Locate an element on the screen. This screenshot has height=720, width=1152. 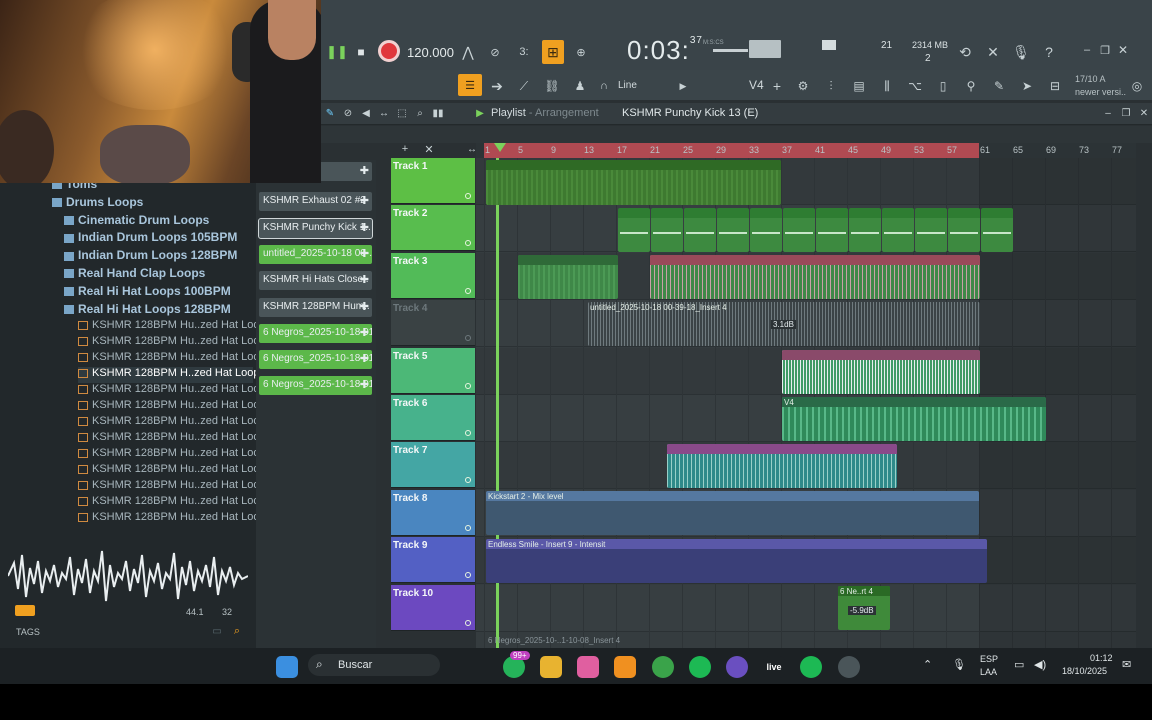
zoom-tool-icon: ⌕ is located at coordinates (420, 113).